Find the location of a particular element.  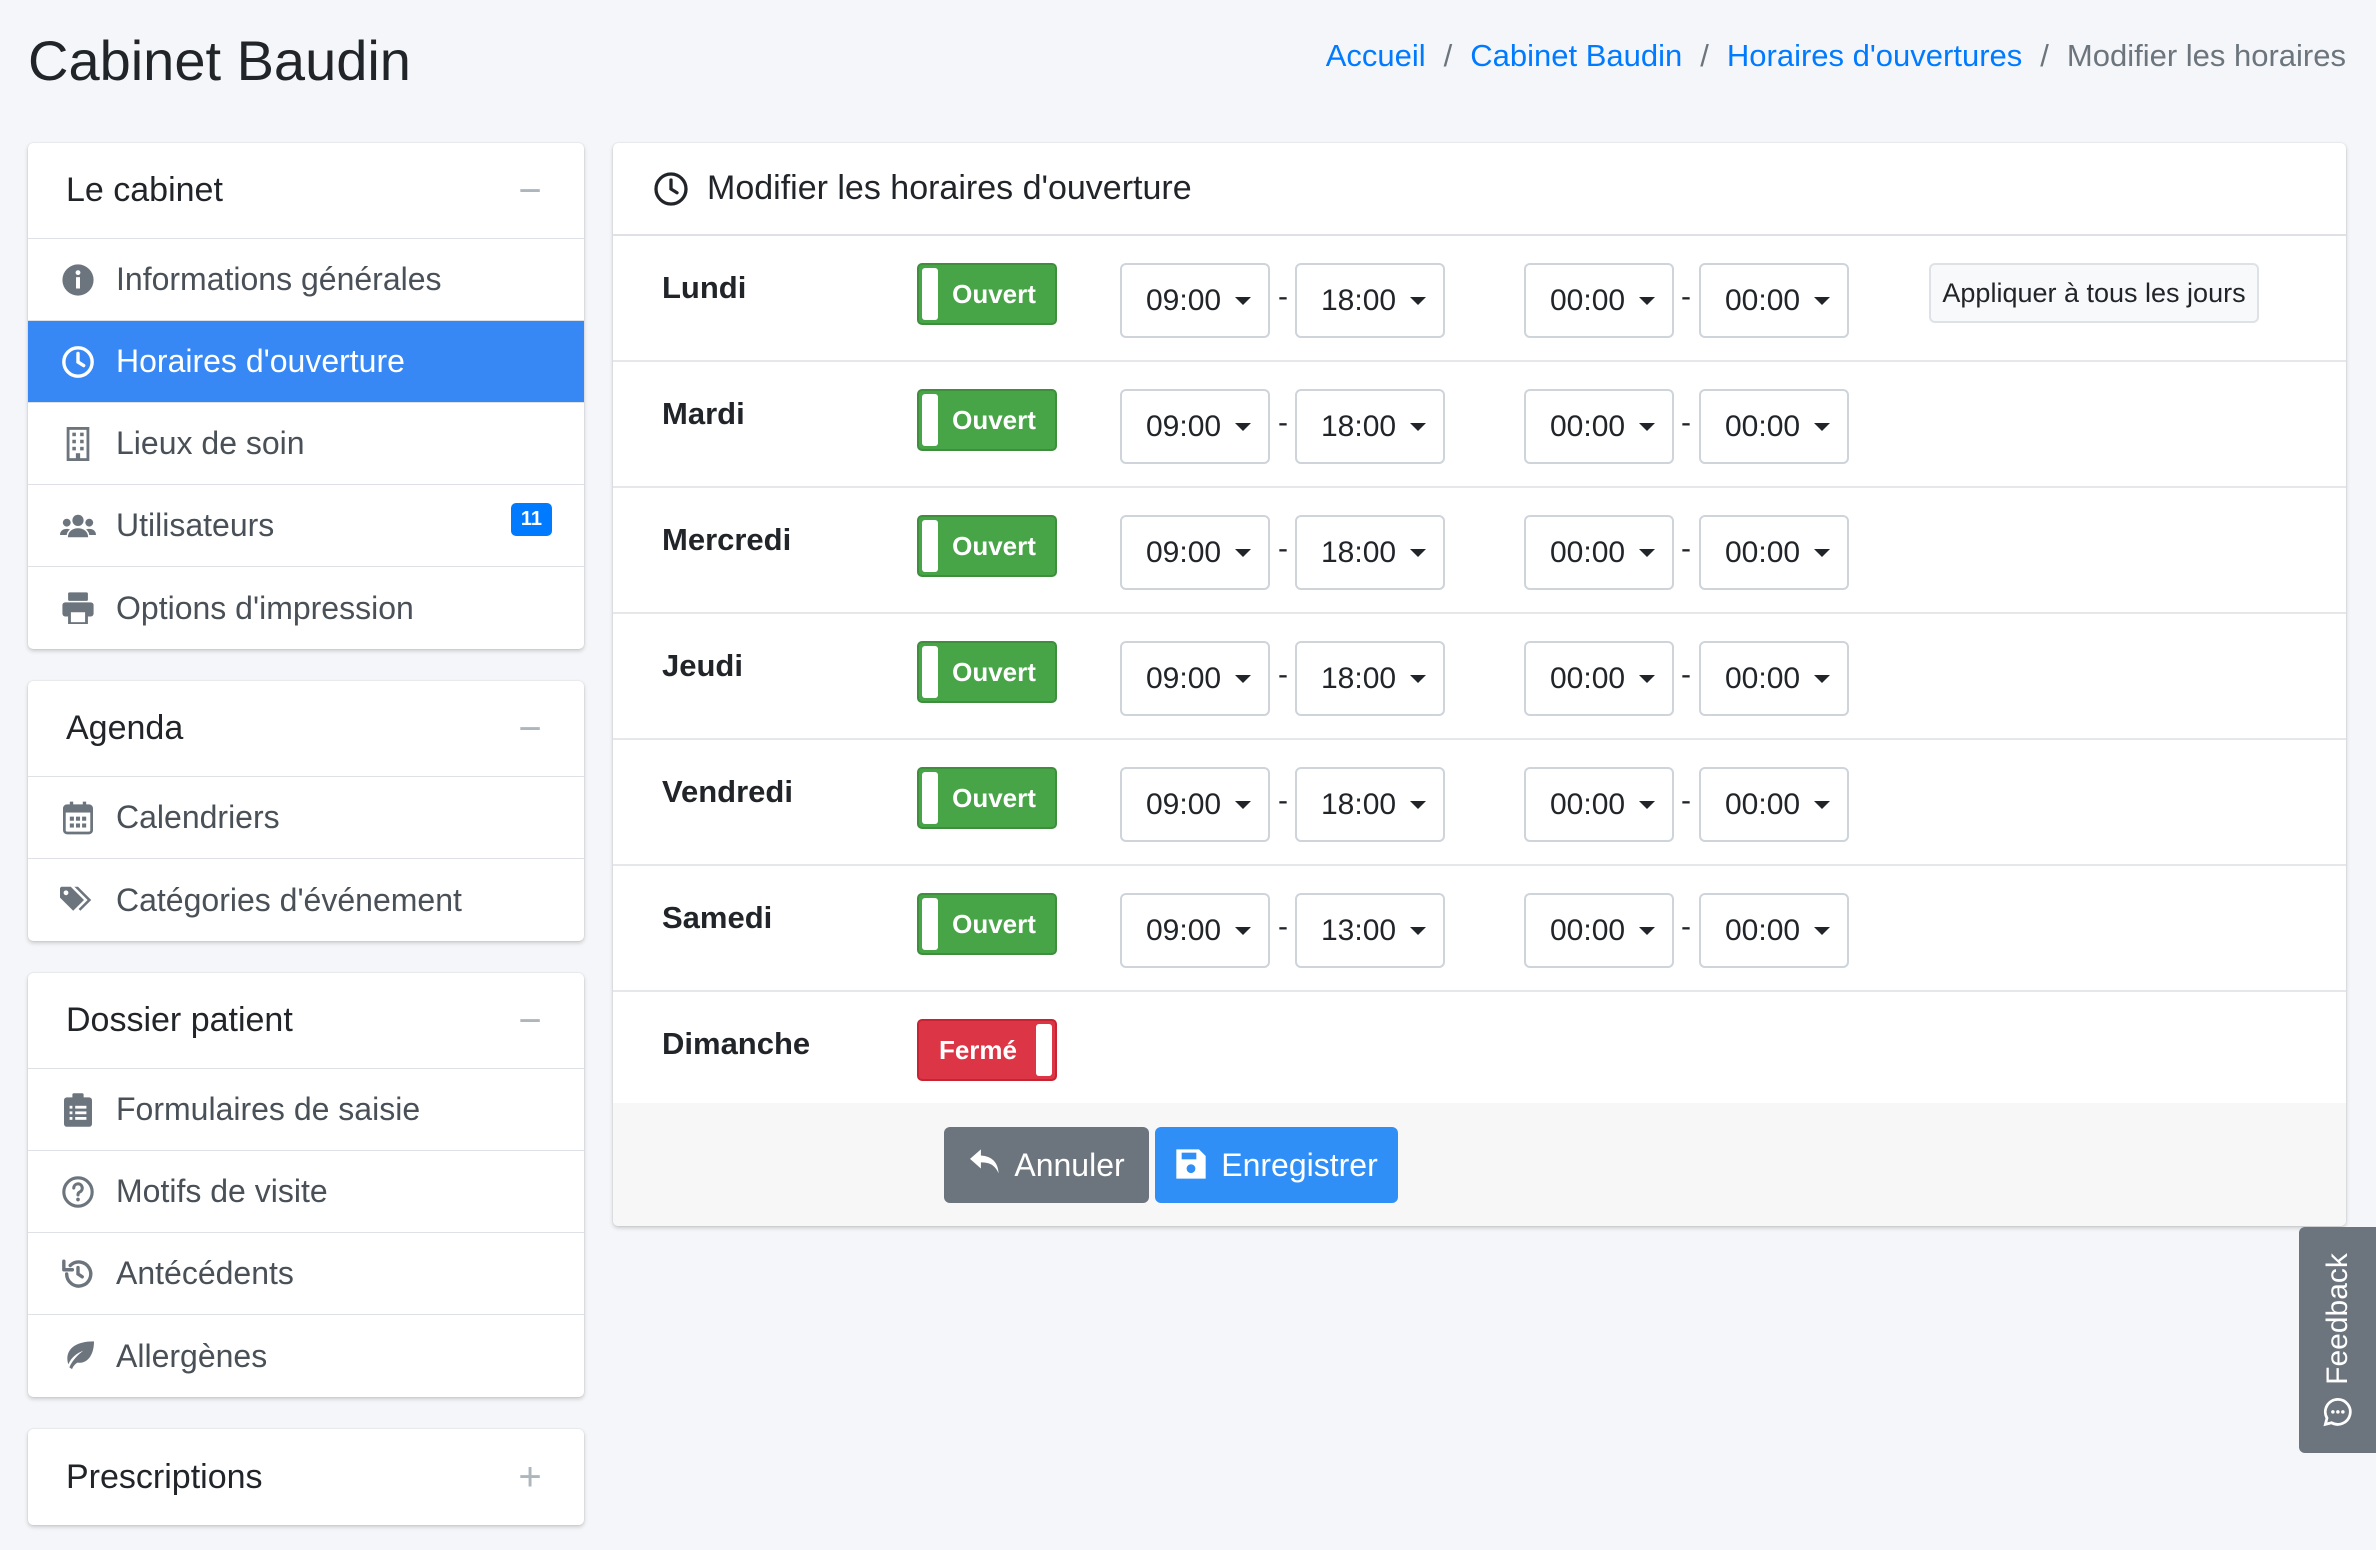

sidebar-item-allergenes: Allergènes is located at coordinates (306, 1356).